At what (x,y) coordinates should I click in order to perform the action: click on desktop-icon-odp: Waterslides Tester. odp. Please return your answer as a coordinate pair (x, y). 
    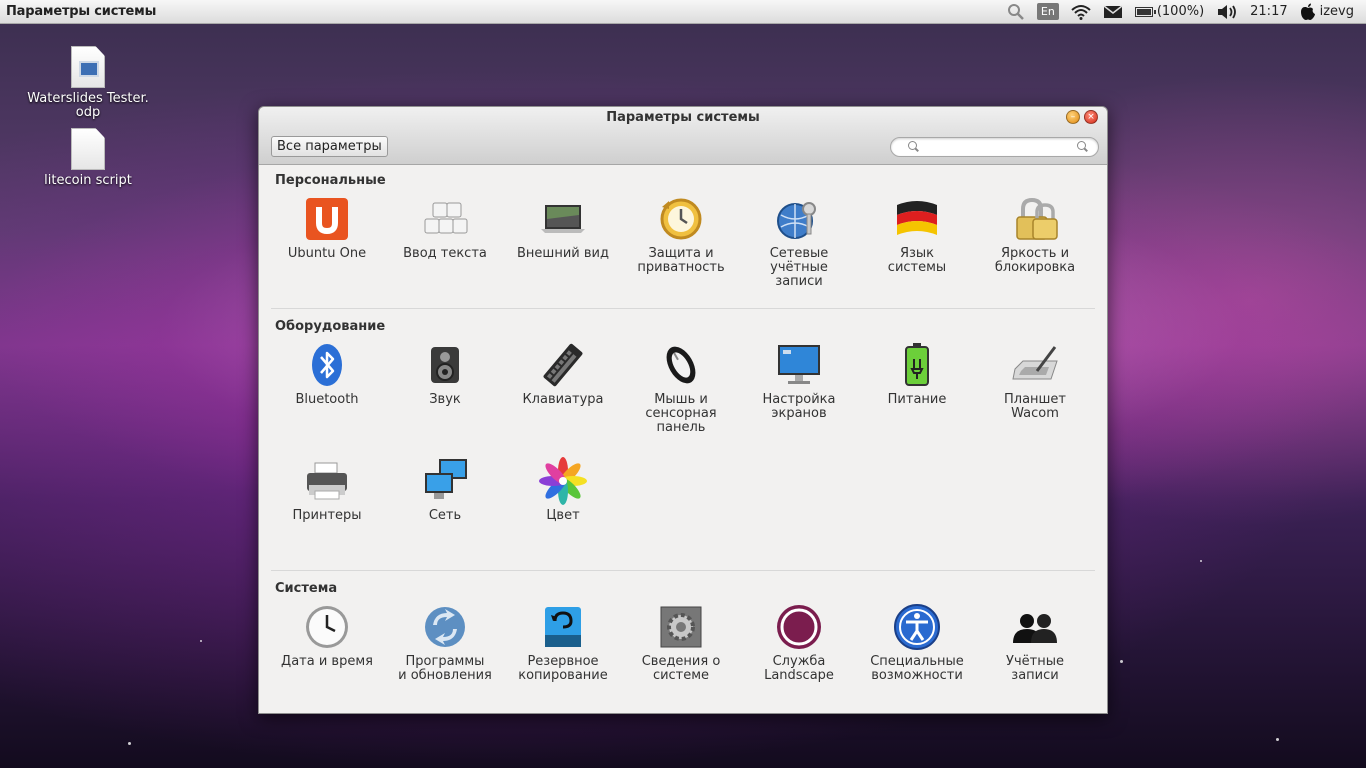
    Looking at the image, I should click on (88, 83).